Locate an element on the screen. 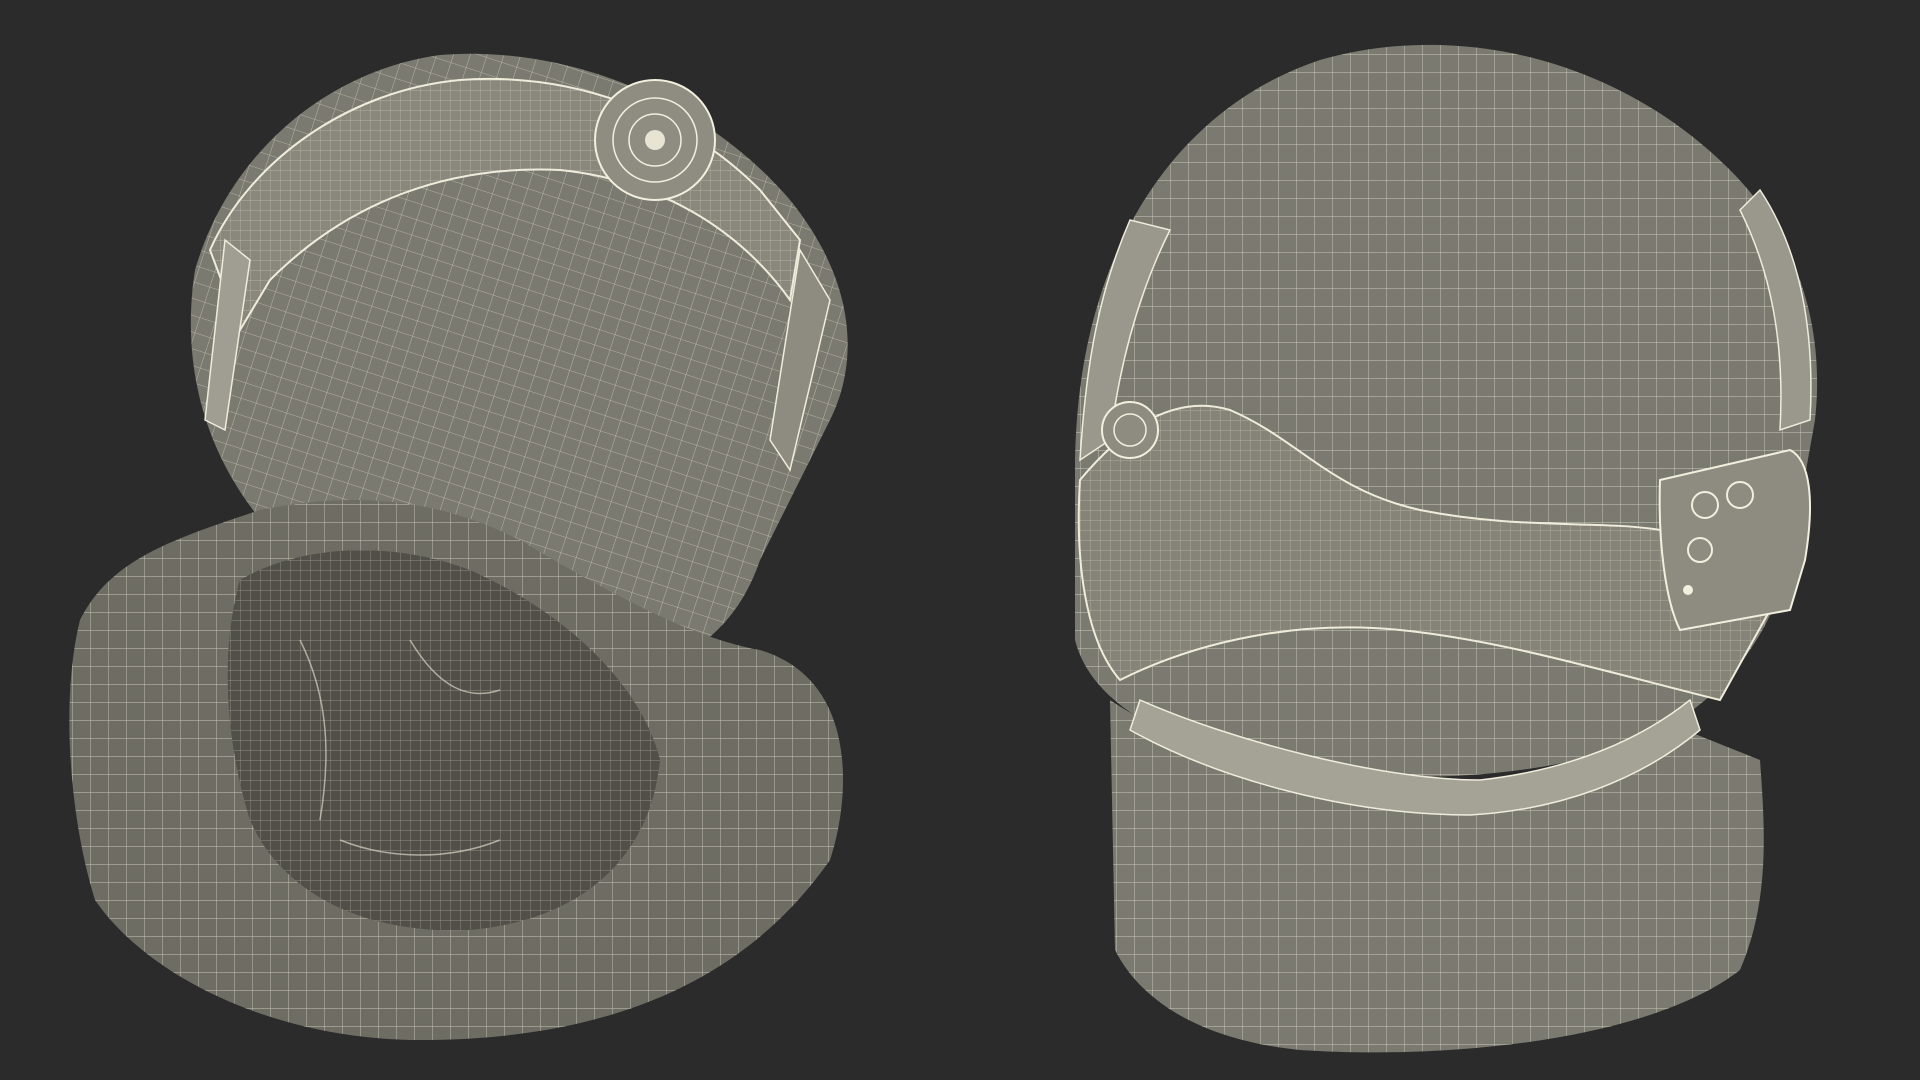  side-dial is located at coordinates (1130, 430).